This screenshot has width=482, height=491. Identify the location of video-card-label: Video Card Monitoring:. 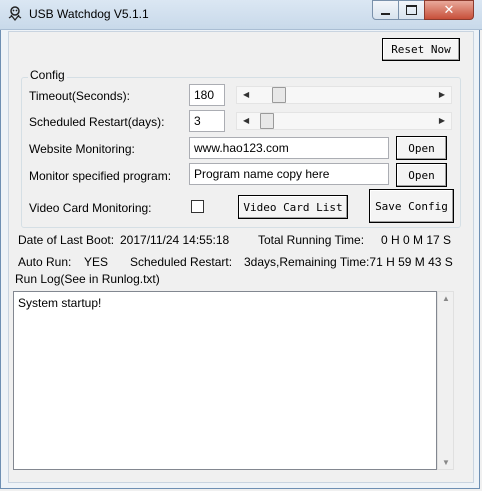
(90, 208).